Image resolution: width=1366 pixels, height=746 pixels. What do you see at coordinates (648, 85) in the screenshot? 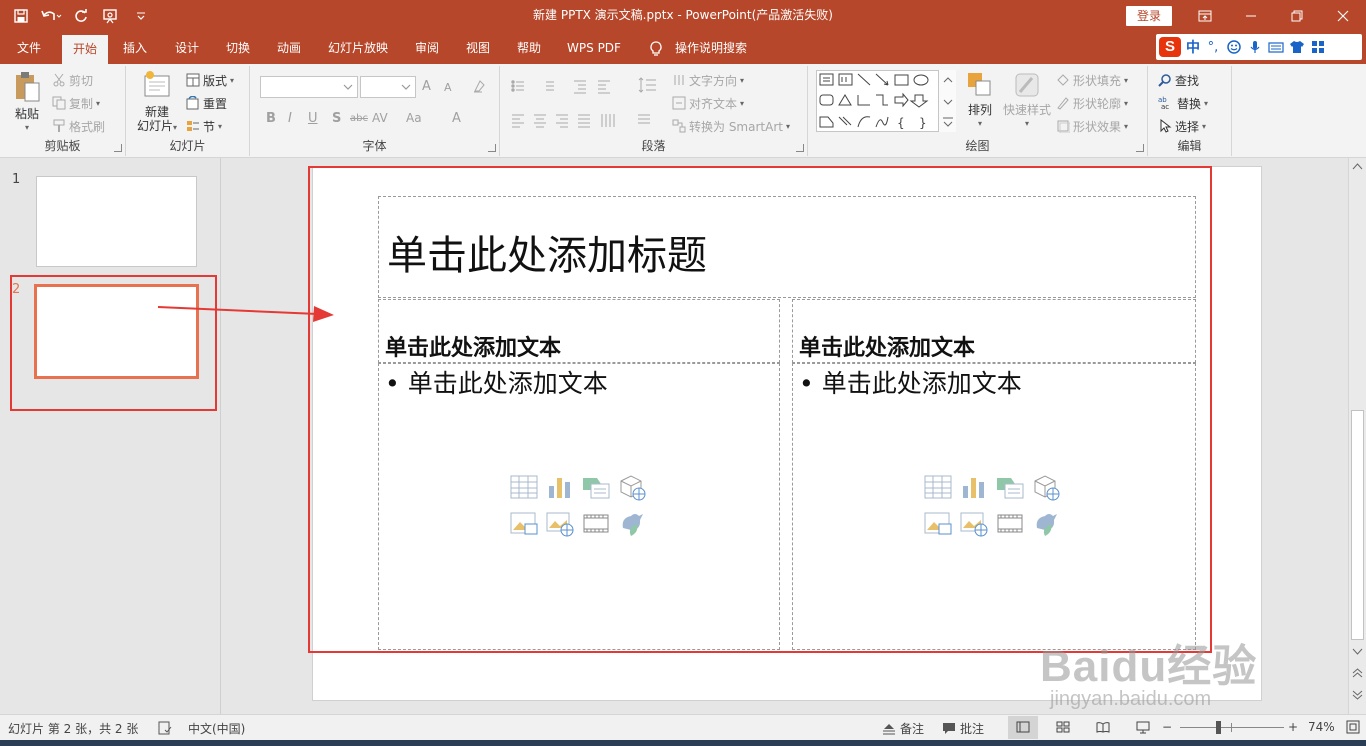
I see `line-spacing-icon` at bounding box center [648, 85].